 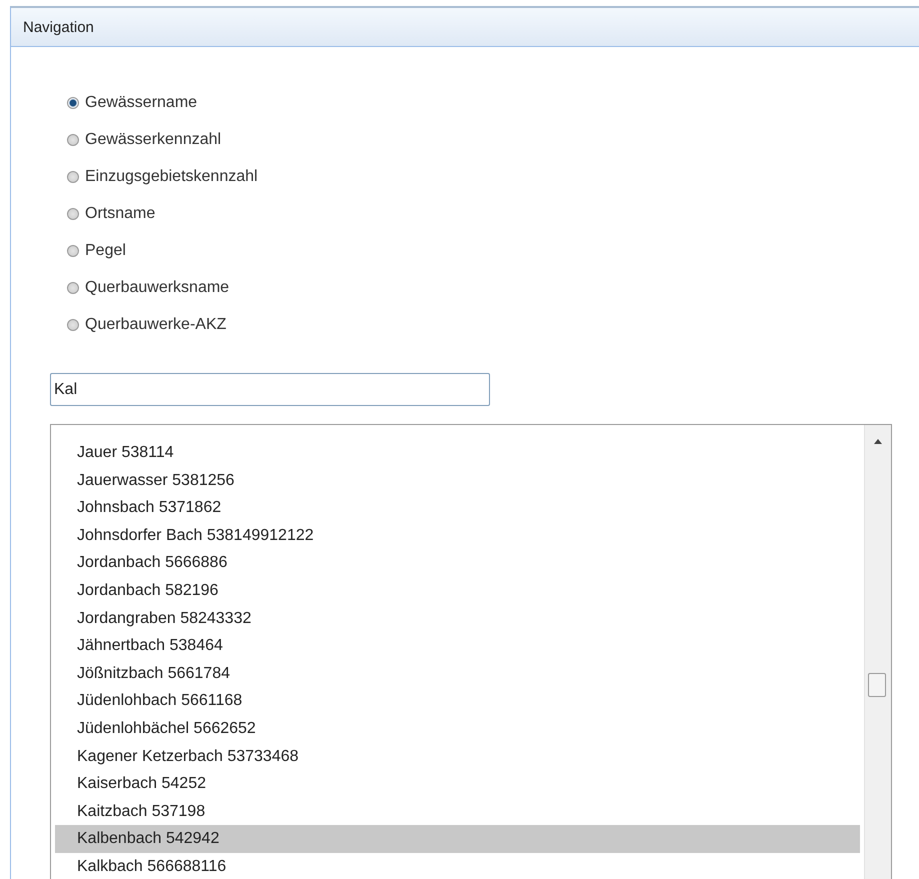 I want to click on result-item: Jordanbach 582196, so click(x=457, y=590).